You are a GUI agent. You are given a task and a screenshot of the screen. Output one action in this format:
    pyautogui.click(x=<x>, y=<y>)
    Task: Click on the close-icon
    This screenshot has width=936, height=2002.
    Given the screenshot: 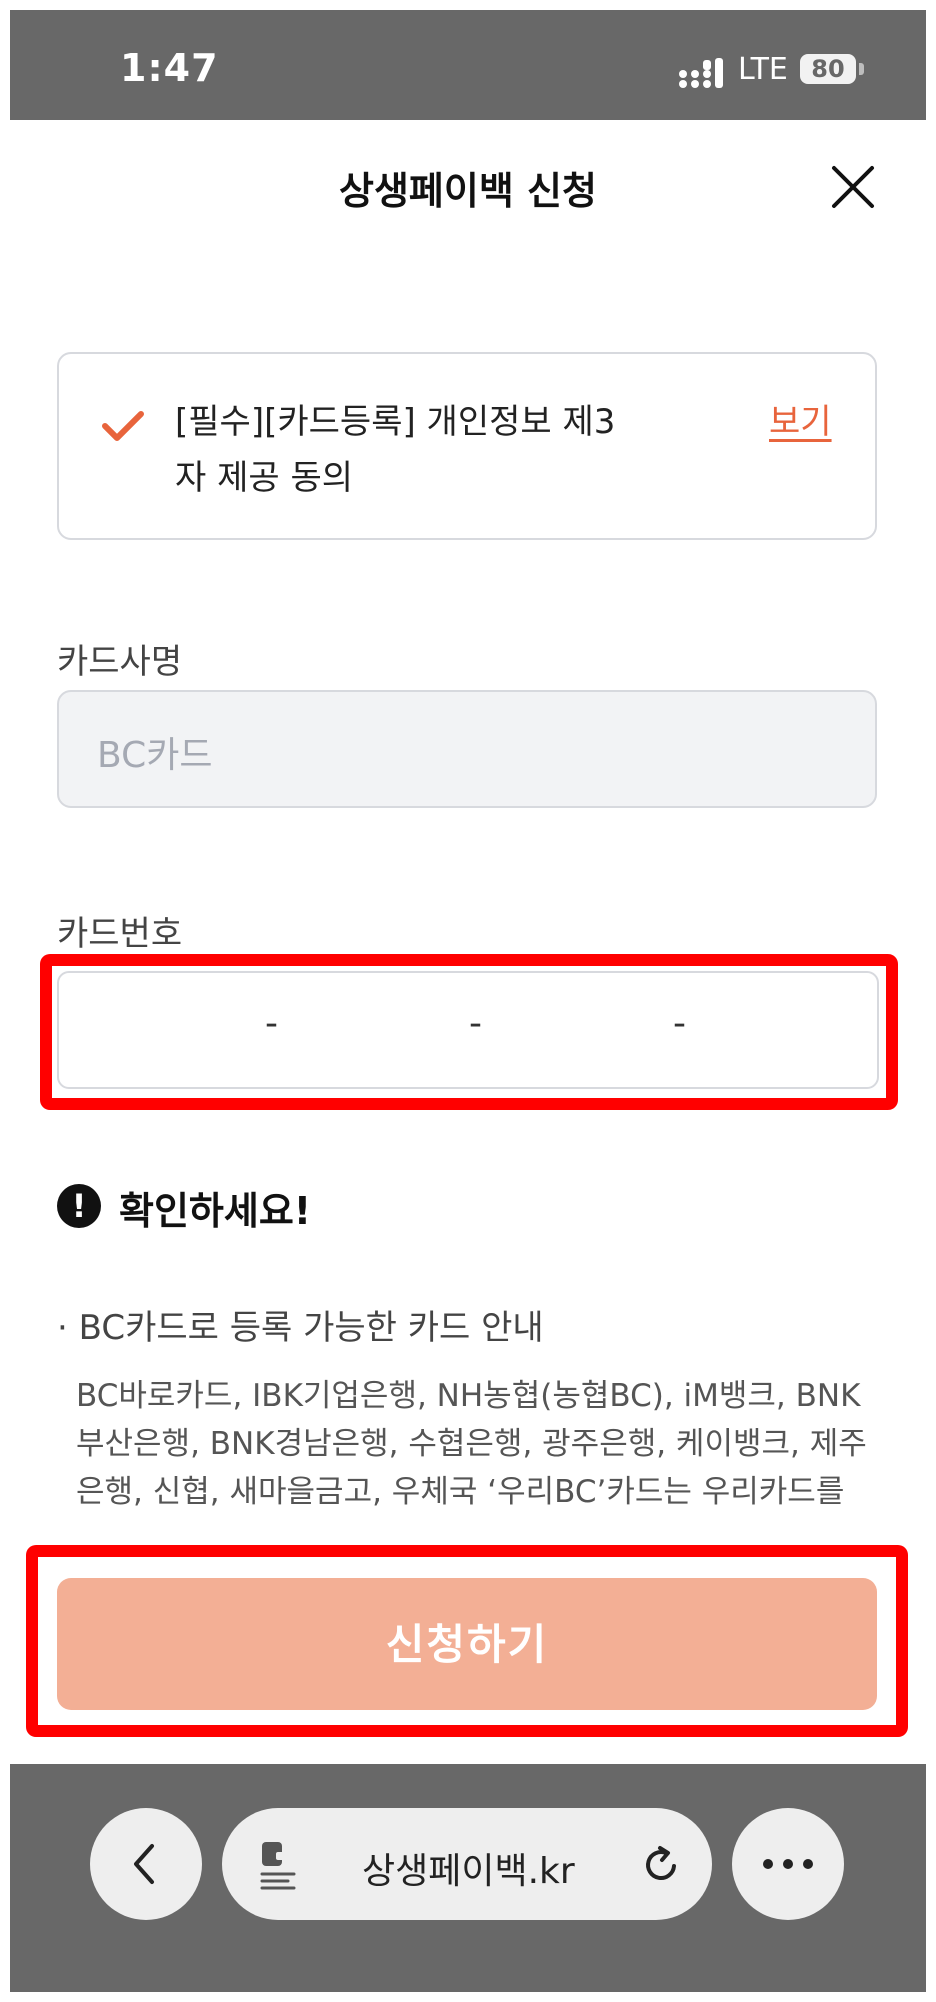 What is the action you would take?
    pyautogui.click(x=853, y=187)
    